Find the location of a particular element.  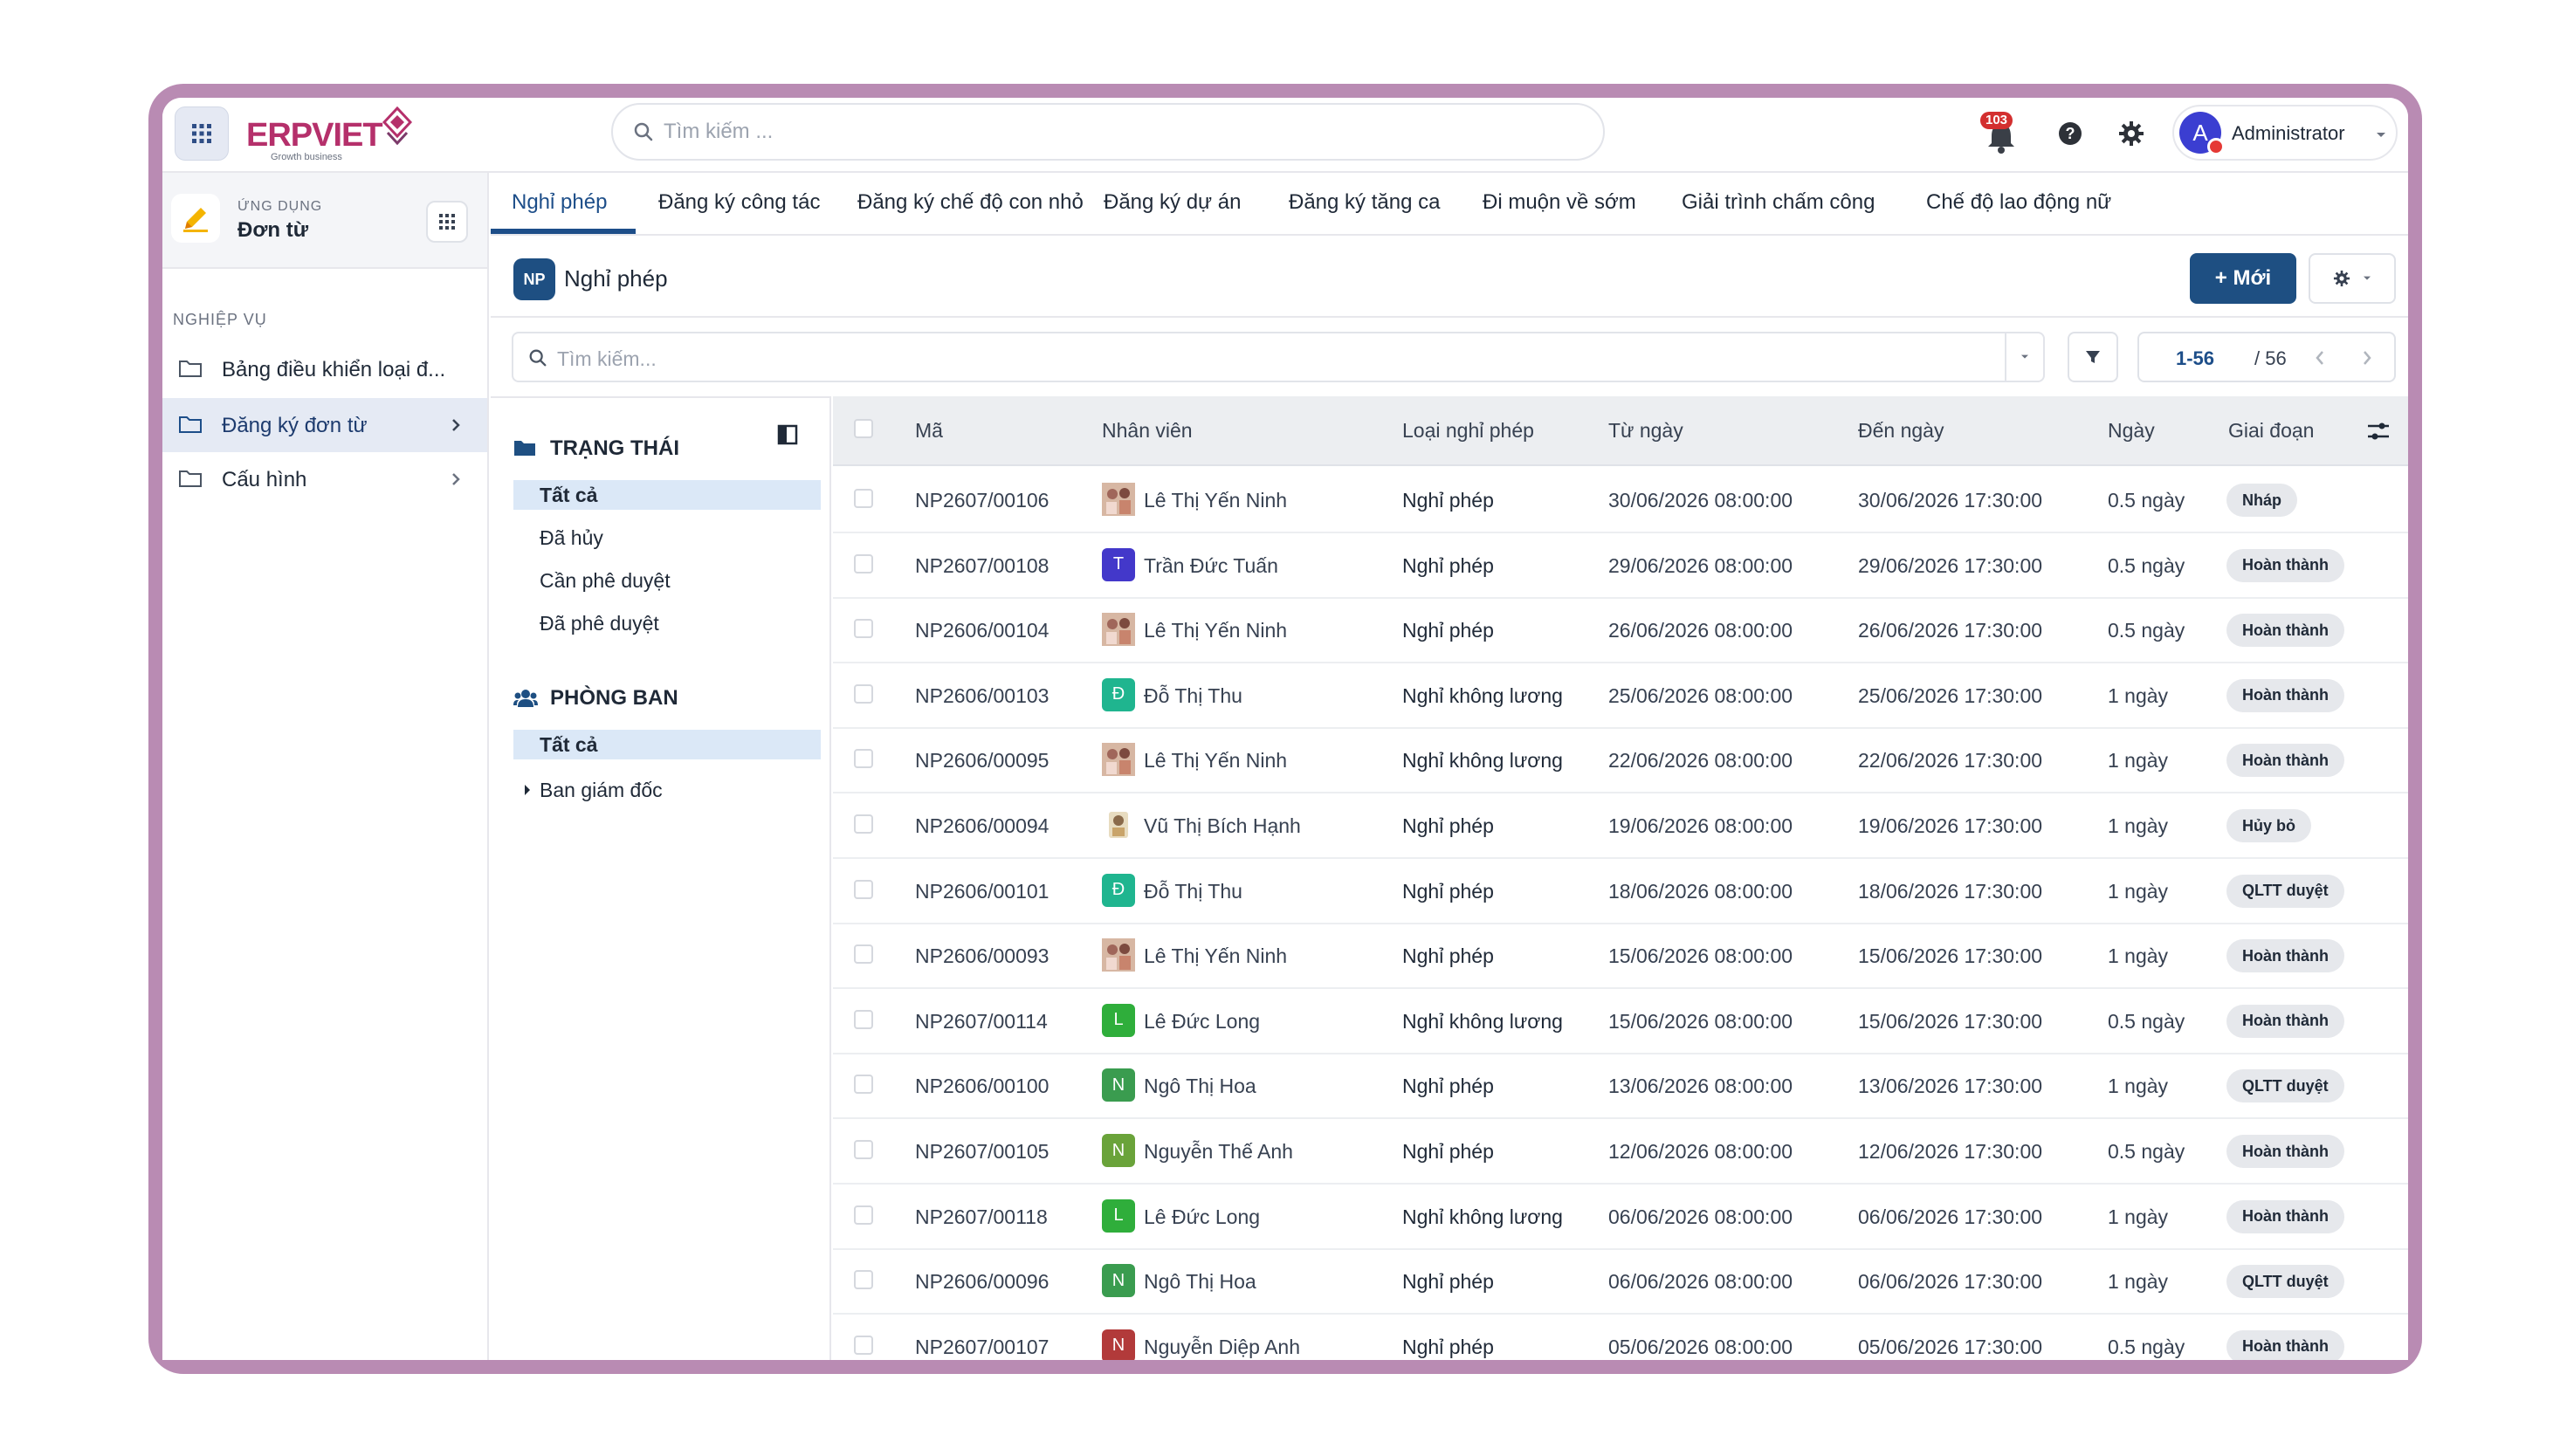

tab-che-do-lao-dong-nu: Chế độ lao động nữ is located at coordinates (2018, 202).